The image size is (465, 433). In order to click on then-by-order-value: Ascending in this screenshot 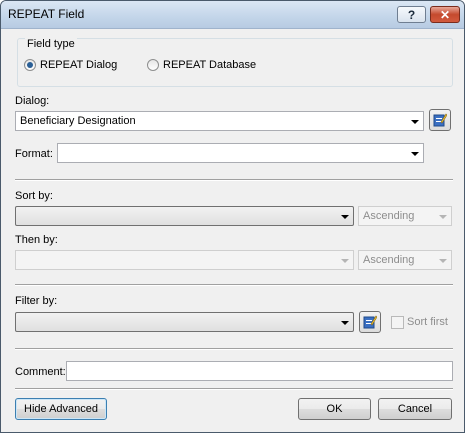, I will do `click(389, 260)`.